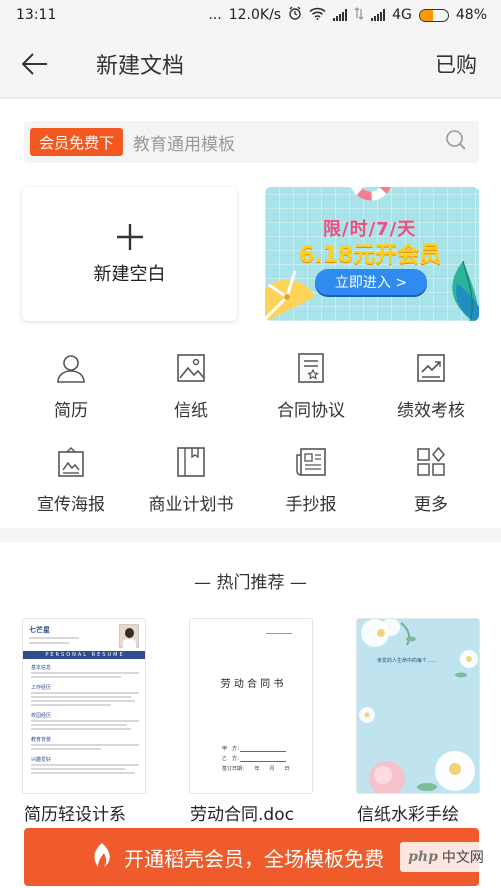 The image size is (501, 888). I want to click on search-icon, so click(456, 142).